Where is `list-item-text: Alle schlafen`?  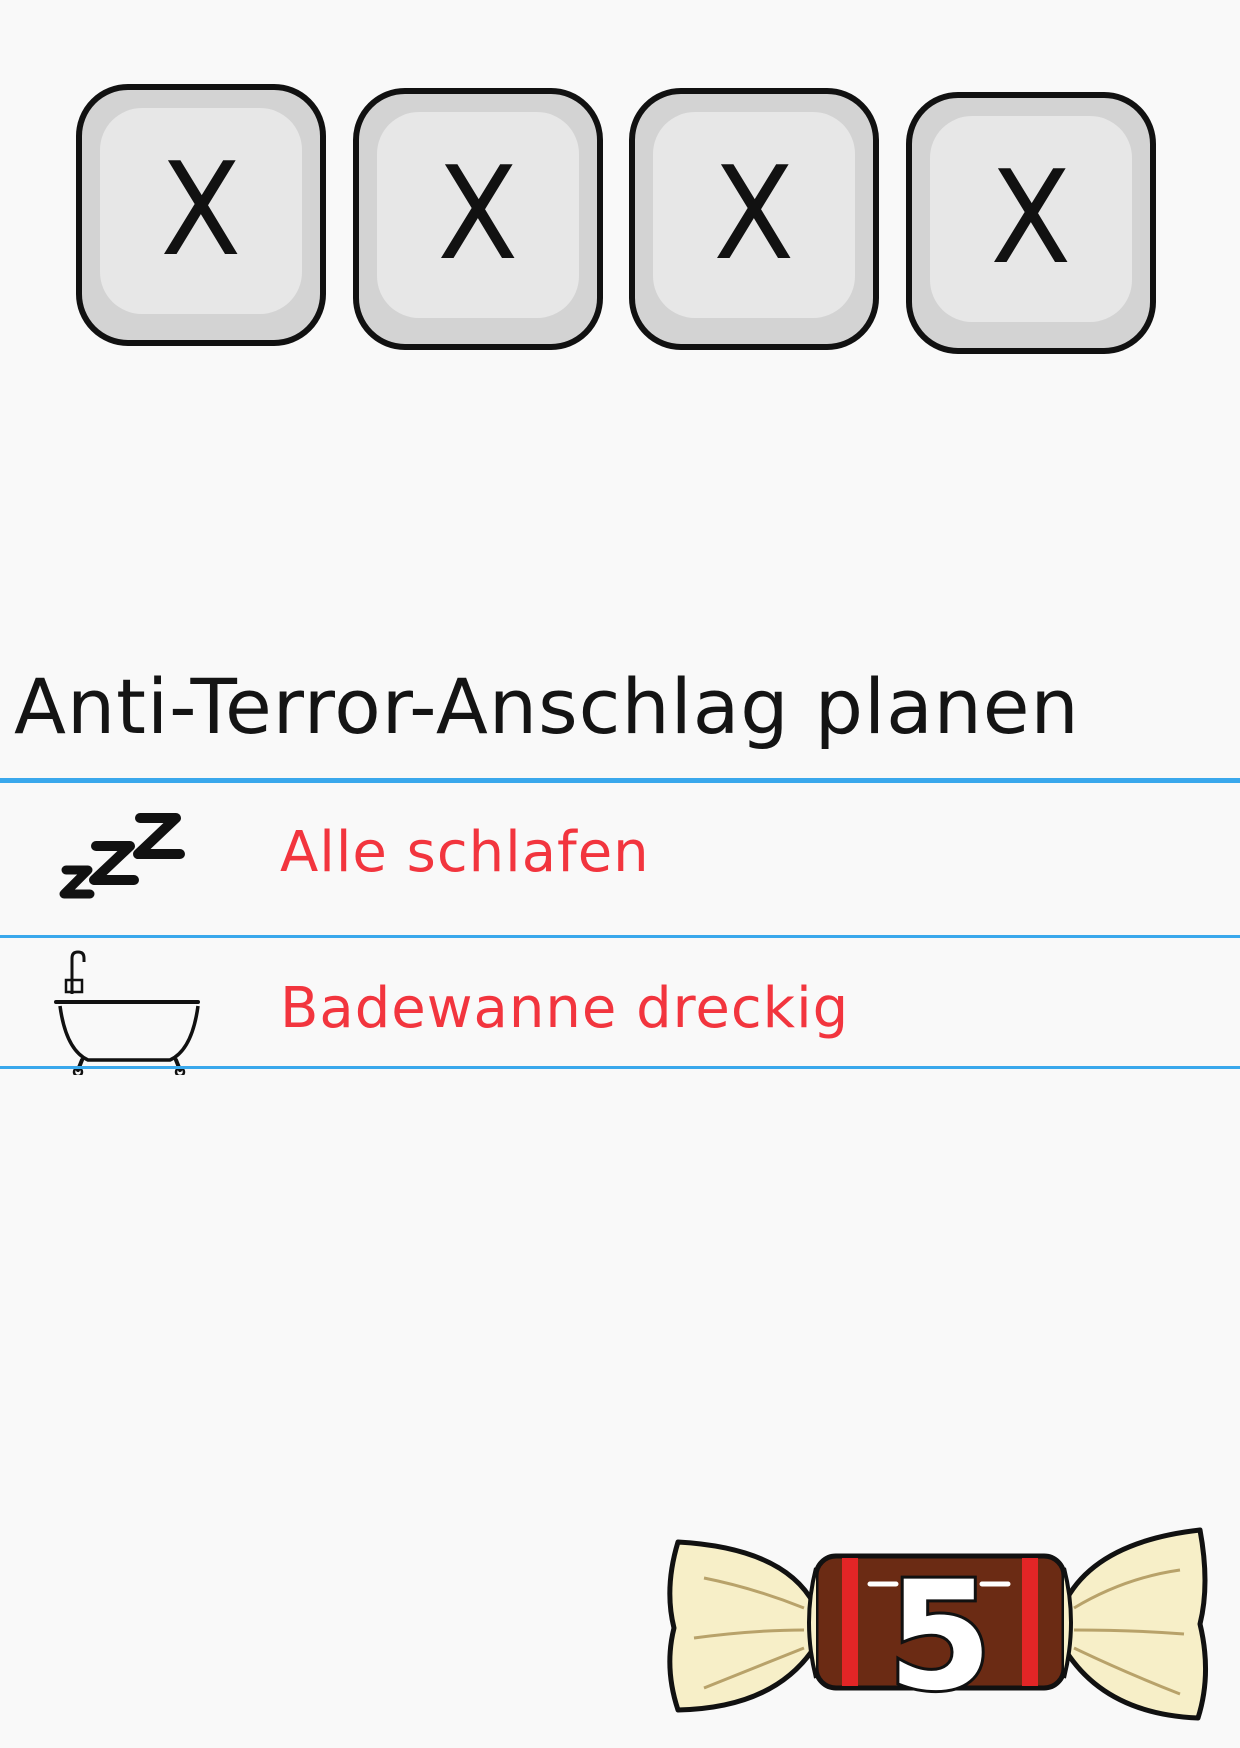 list-item-text: Alle schlafen is located at coordinates (465, 852).